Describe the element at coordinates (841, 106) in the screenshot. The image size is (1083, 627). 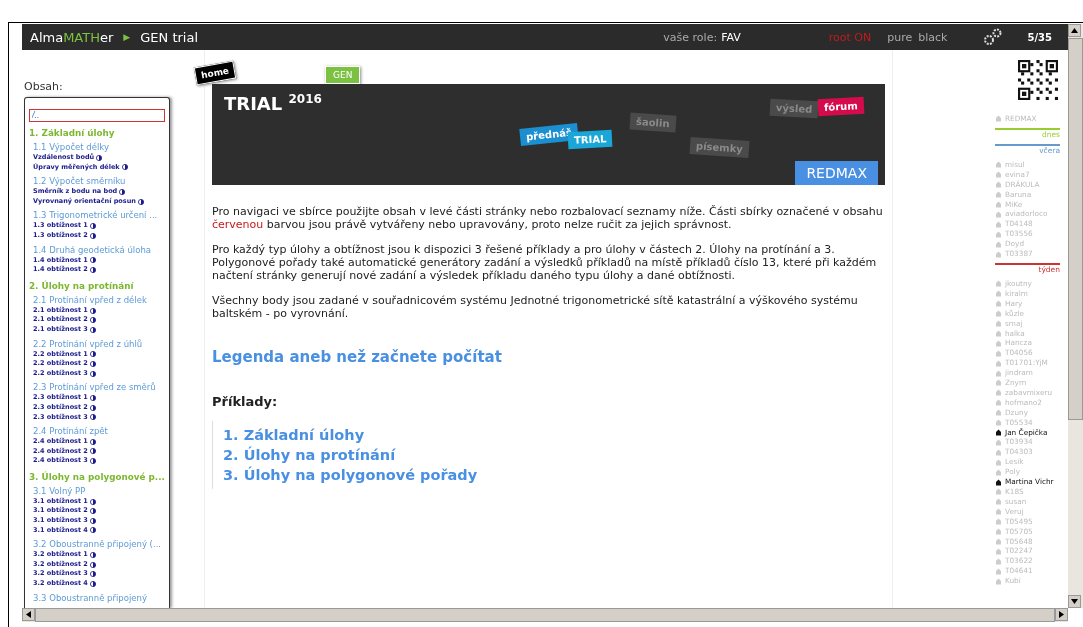
I see `banner-tag: fórum` at that location.